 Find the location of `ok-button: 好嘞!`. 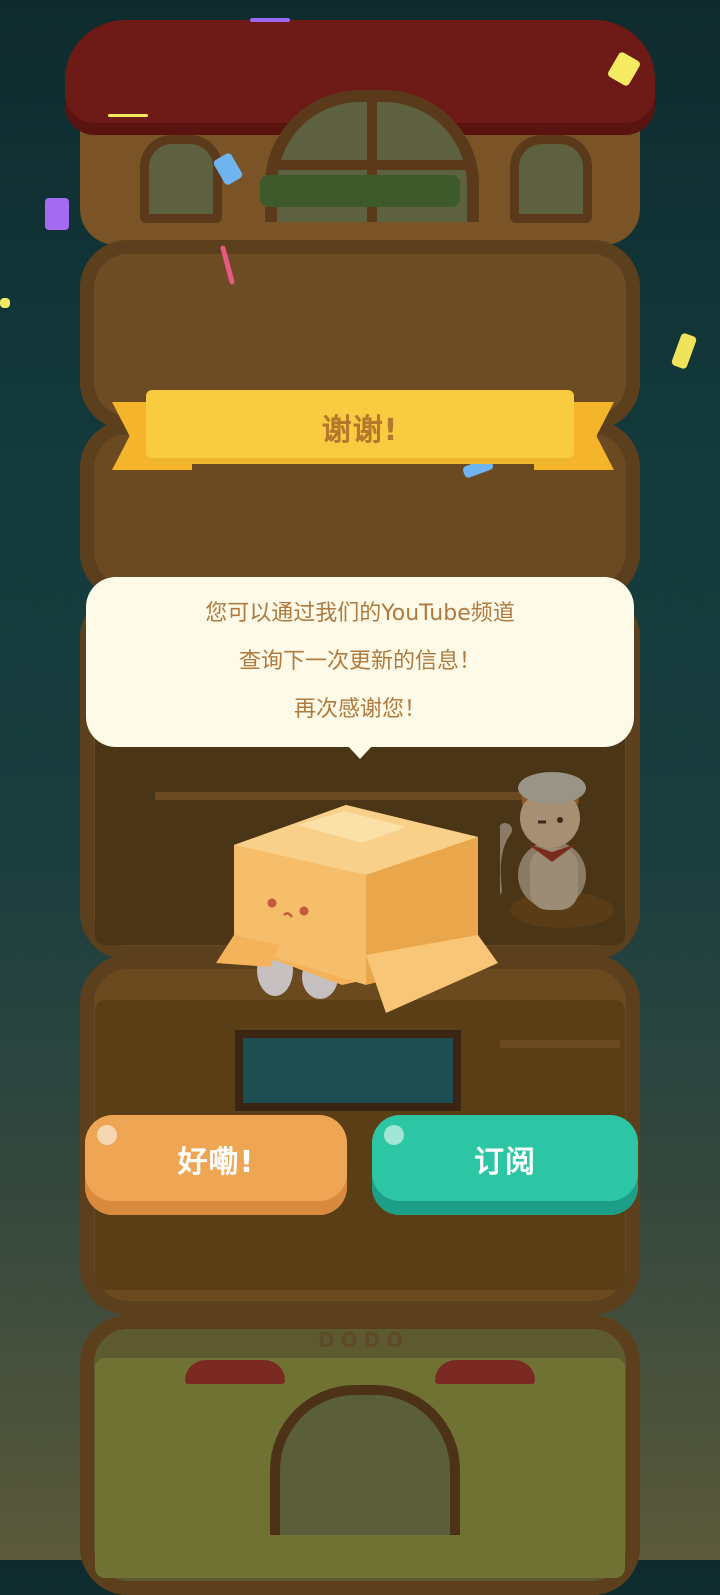

ok-button: 好嘞! is located at coordinates (216, 1165).